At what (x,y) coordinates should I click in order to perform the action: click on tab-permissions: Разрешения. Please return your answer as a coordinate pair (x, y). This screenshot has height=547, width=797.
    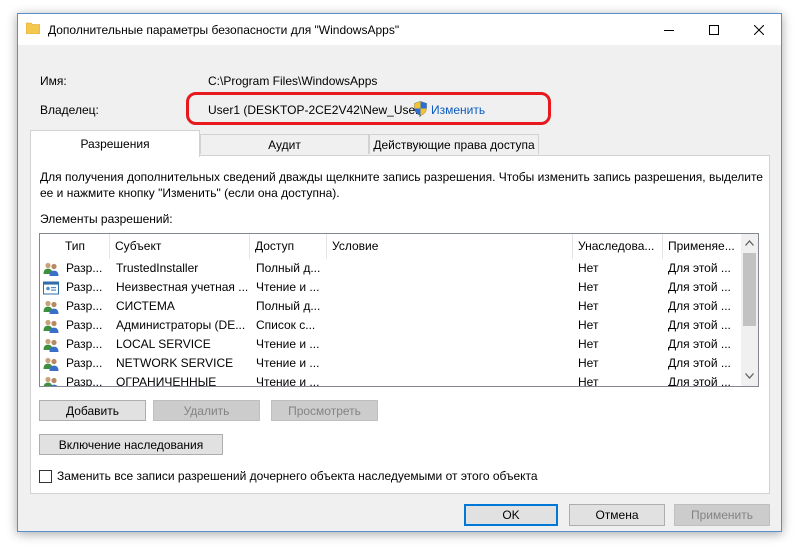
    Looking at the image, I should click on (115, 143).